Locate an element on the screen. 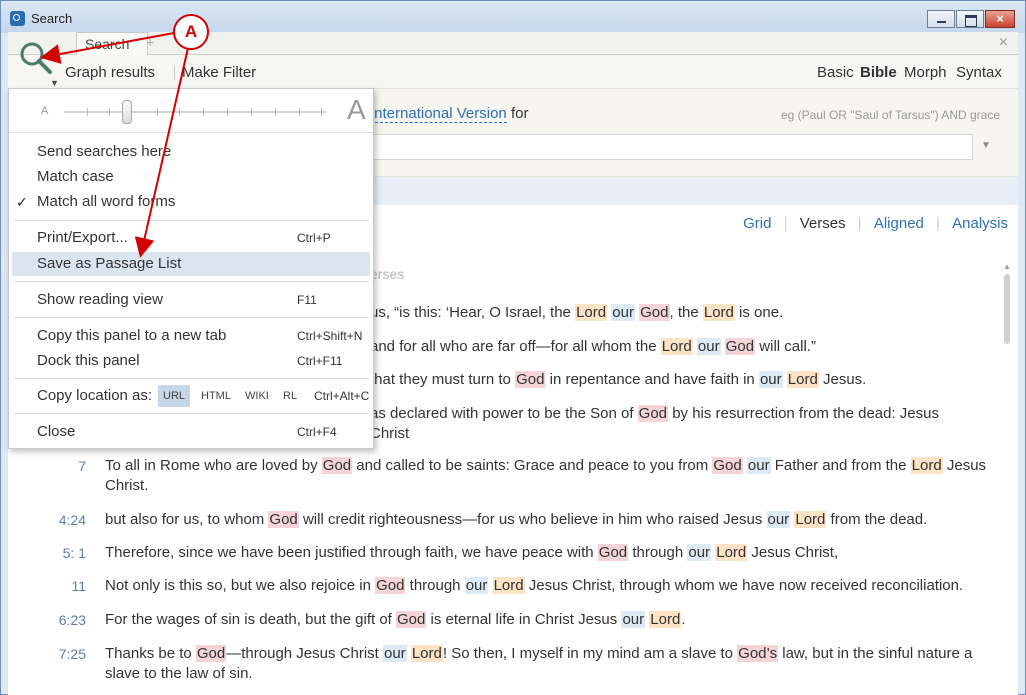 This screenshot has width=1026, height=695. graph-results-button: Graph results is located at coordinates (110, 72).